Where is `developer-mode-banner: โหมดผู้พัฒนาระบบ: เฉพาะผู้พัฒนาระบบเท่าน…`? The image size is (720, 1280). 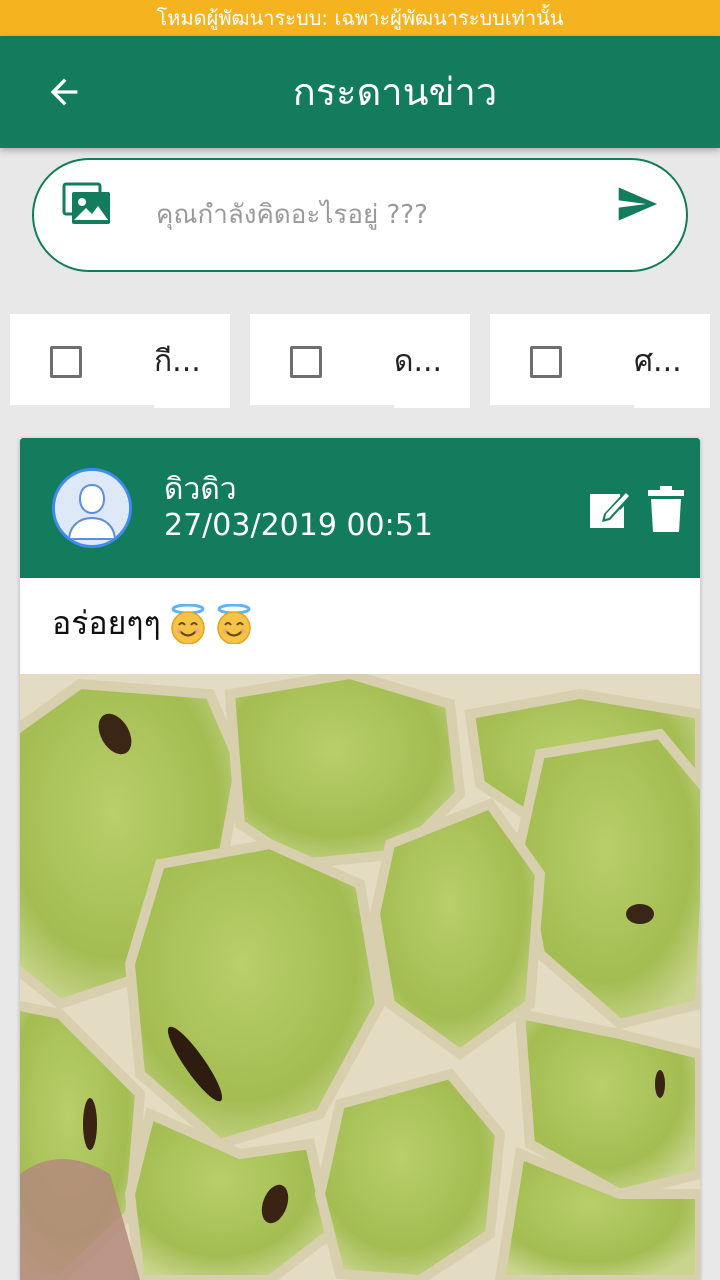
developer-mode-banner: โหมดผู้พัฒนาระบบ: เฉพาะผู้พัฒนาระบบเท่าน… is located at coordinates (360, 18).